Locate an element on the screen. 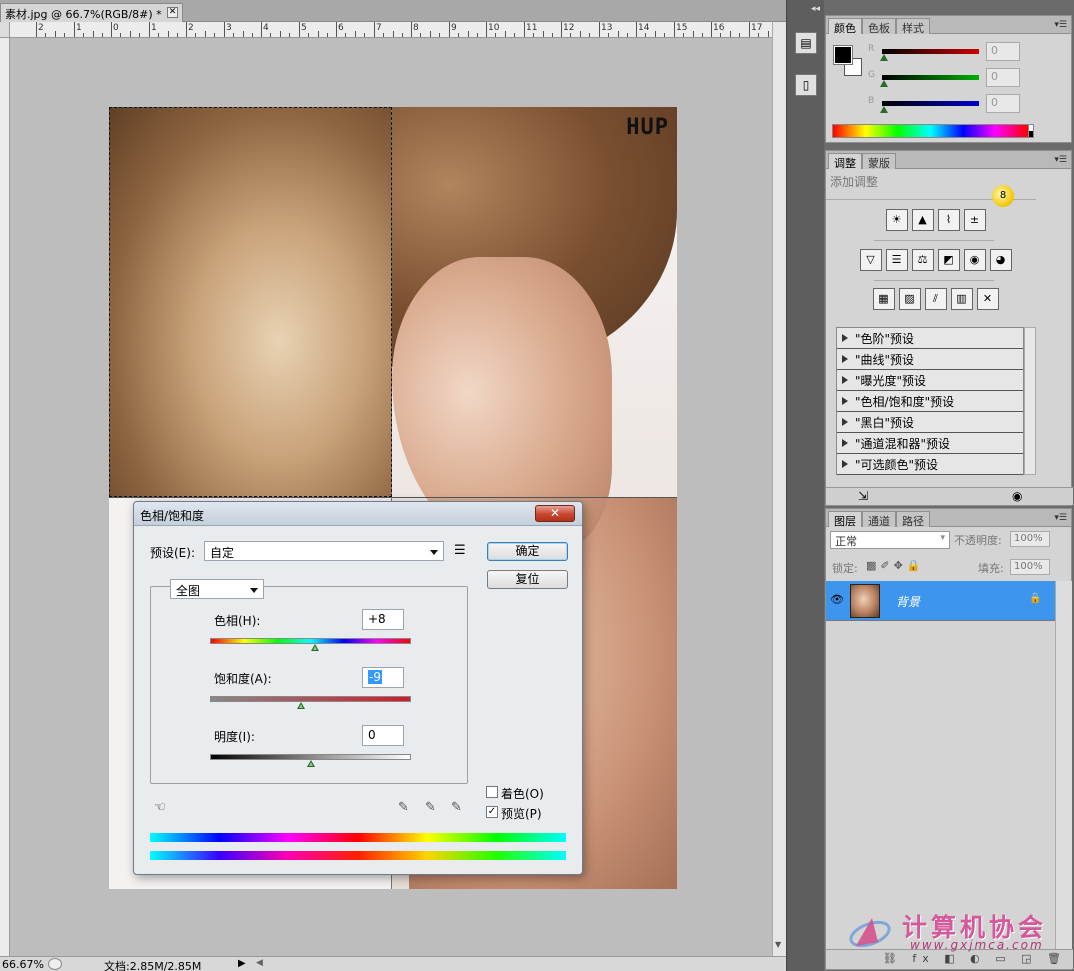 The image size is (1074, 971). preset-list-item: "通道混和器"预设 is located at coordinates (930, 443).